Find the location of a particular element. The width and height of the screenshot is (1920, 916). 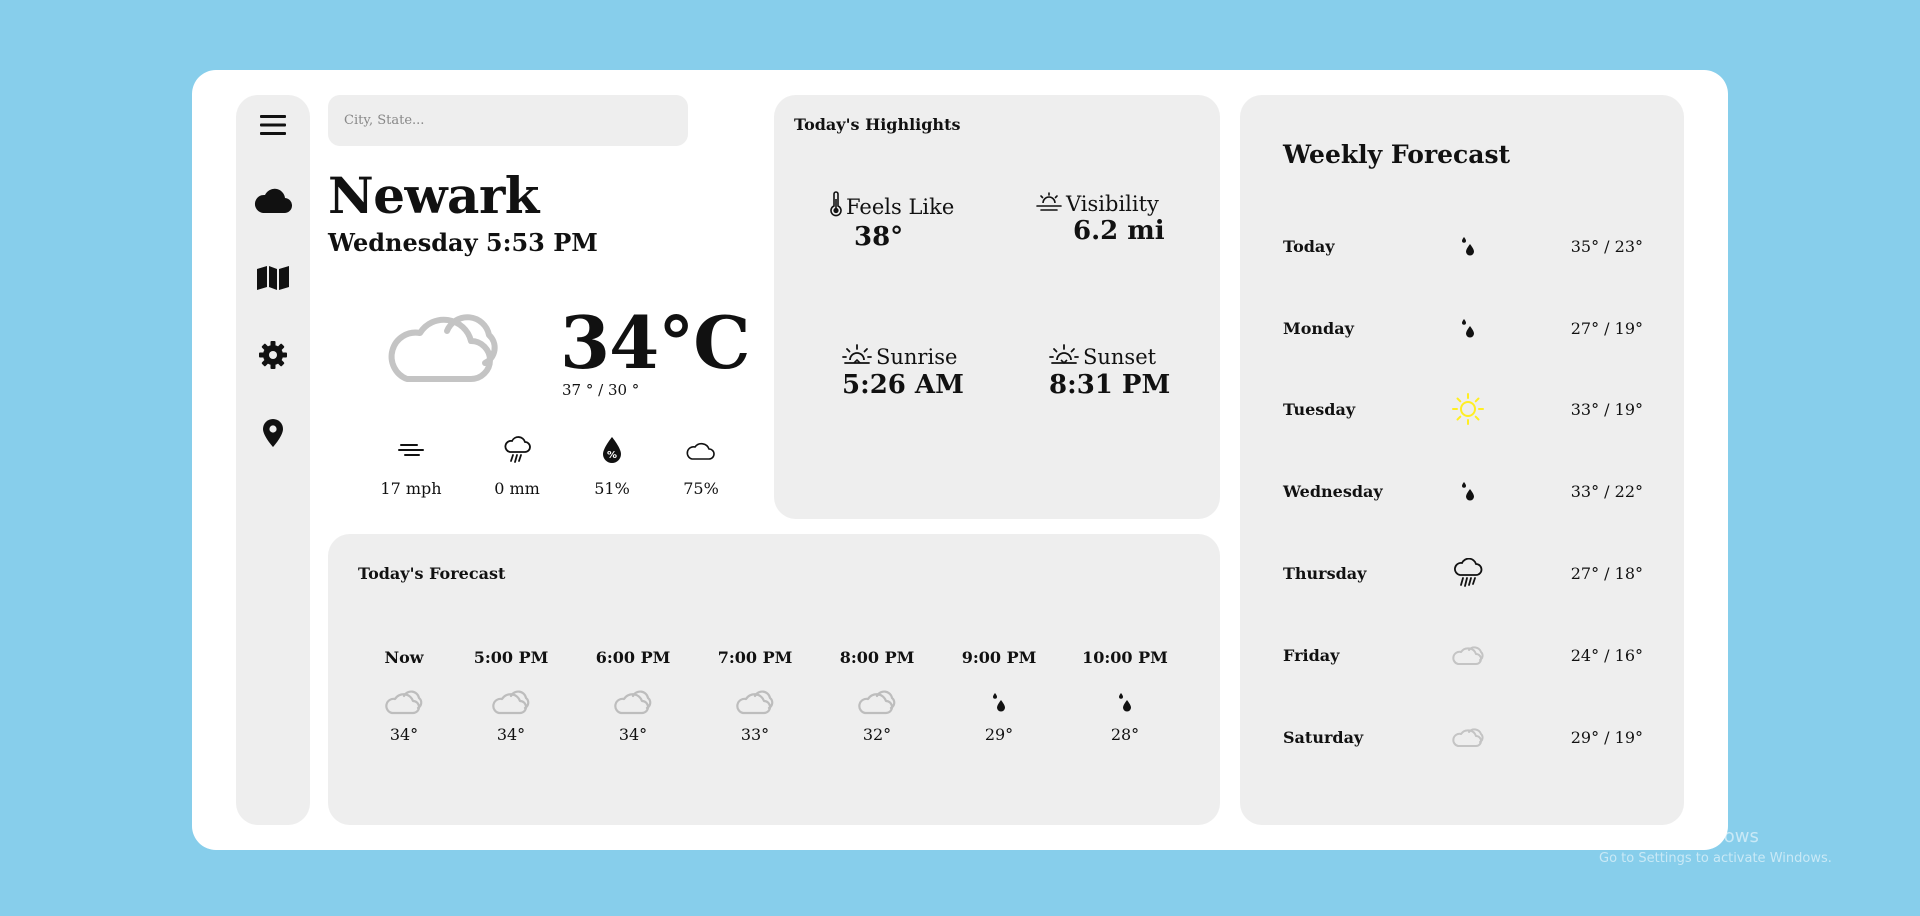

current-datetime: Wednesday 5:53 PM is located at coordinates (463, 242).